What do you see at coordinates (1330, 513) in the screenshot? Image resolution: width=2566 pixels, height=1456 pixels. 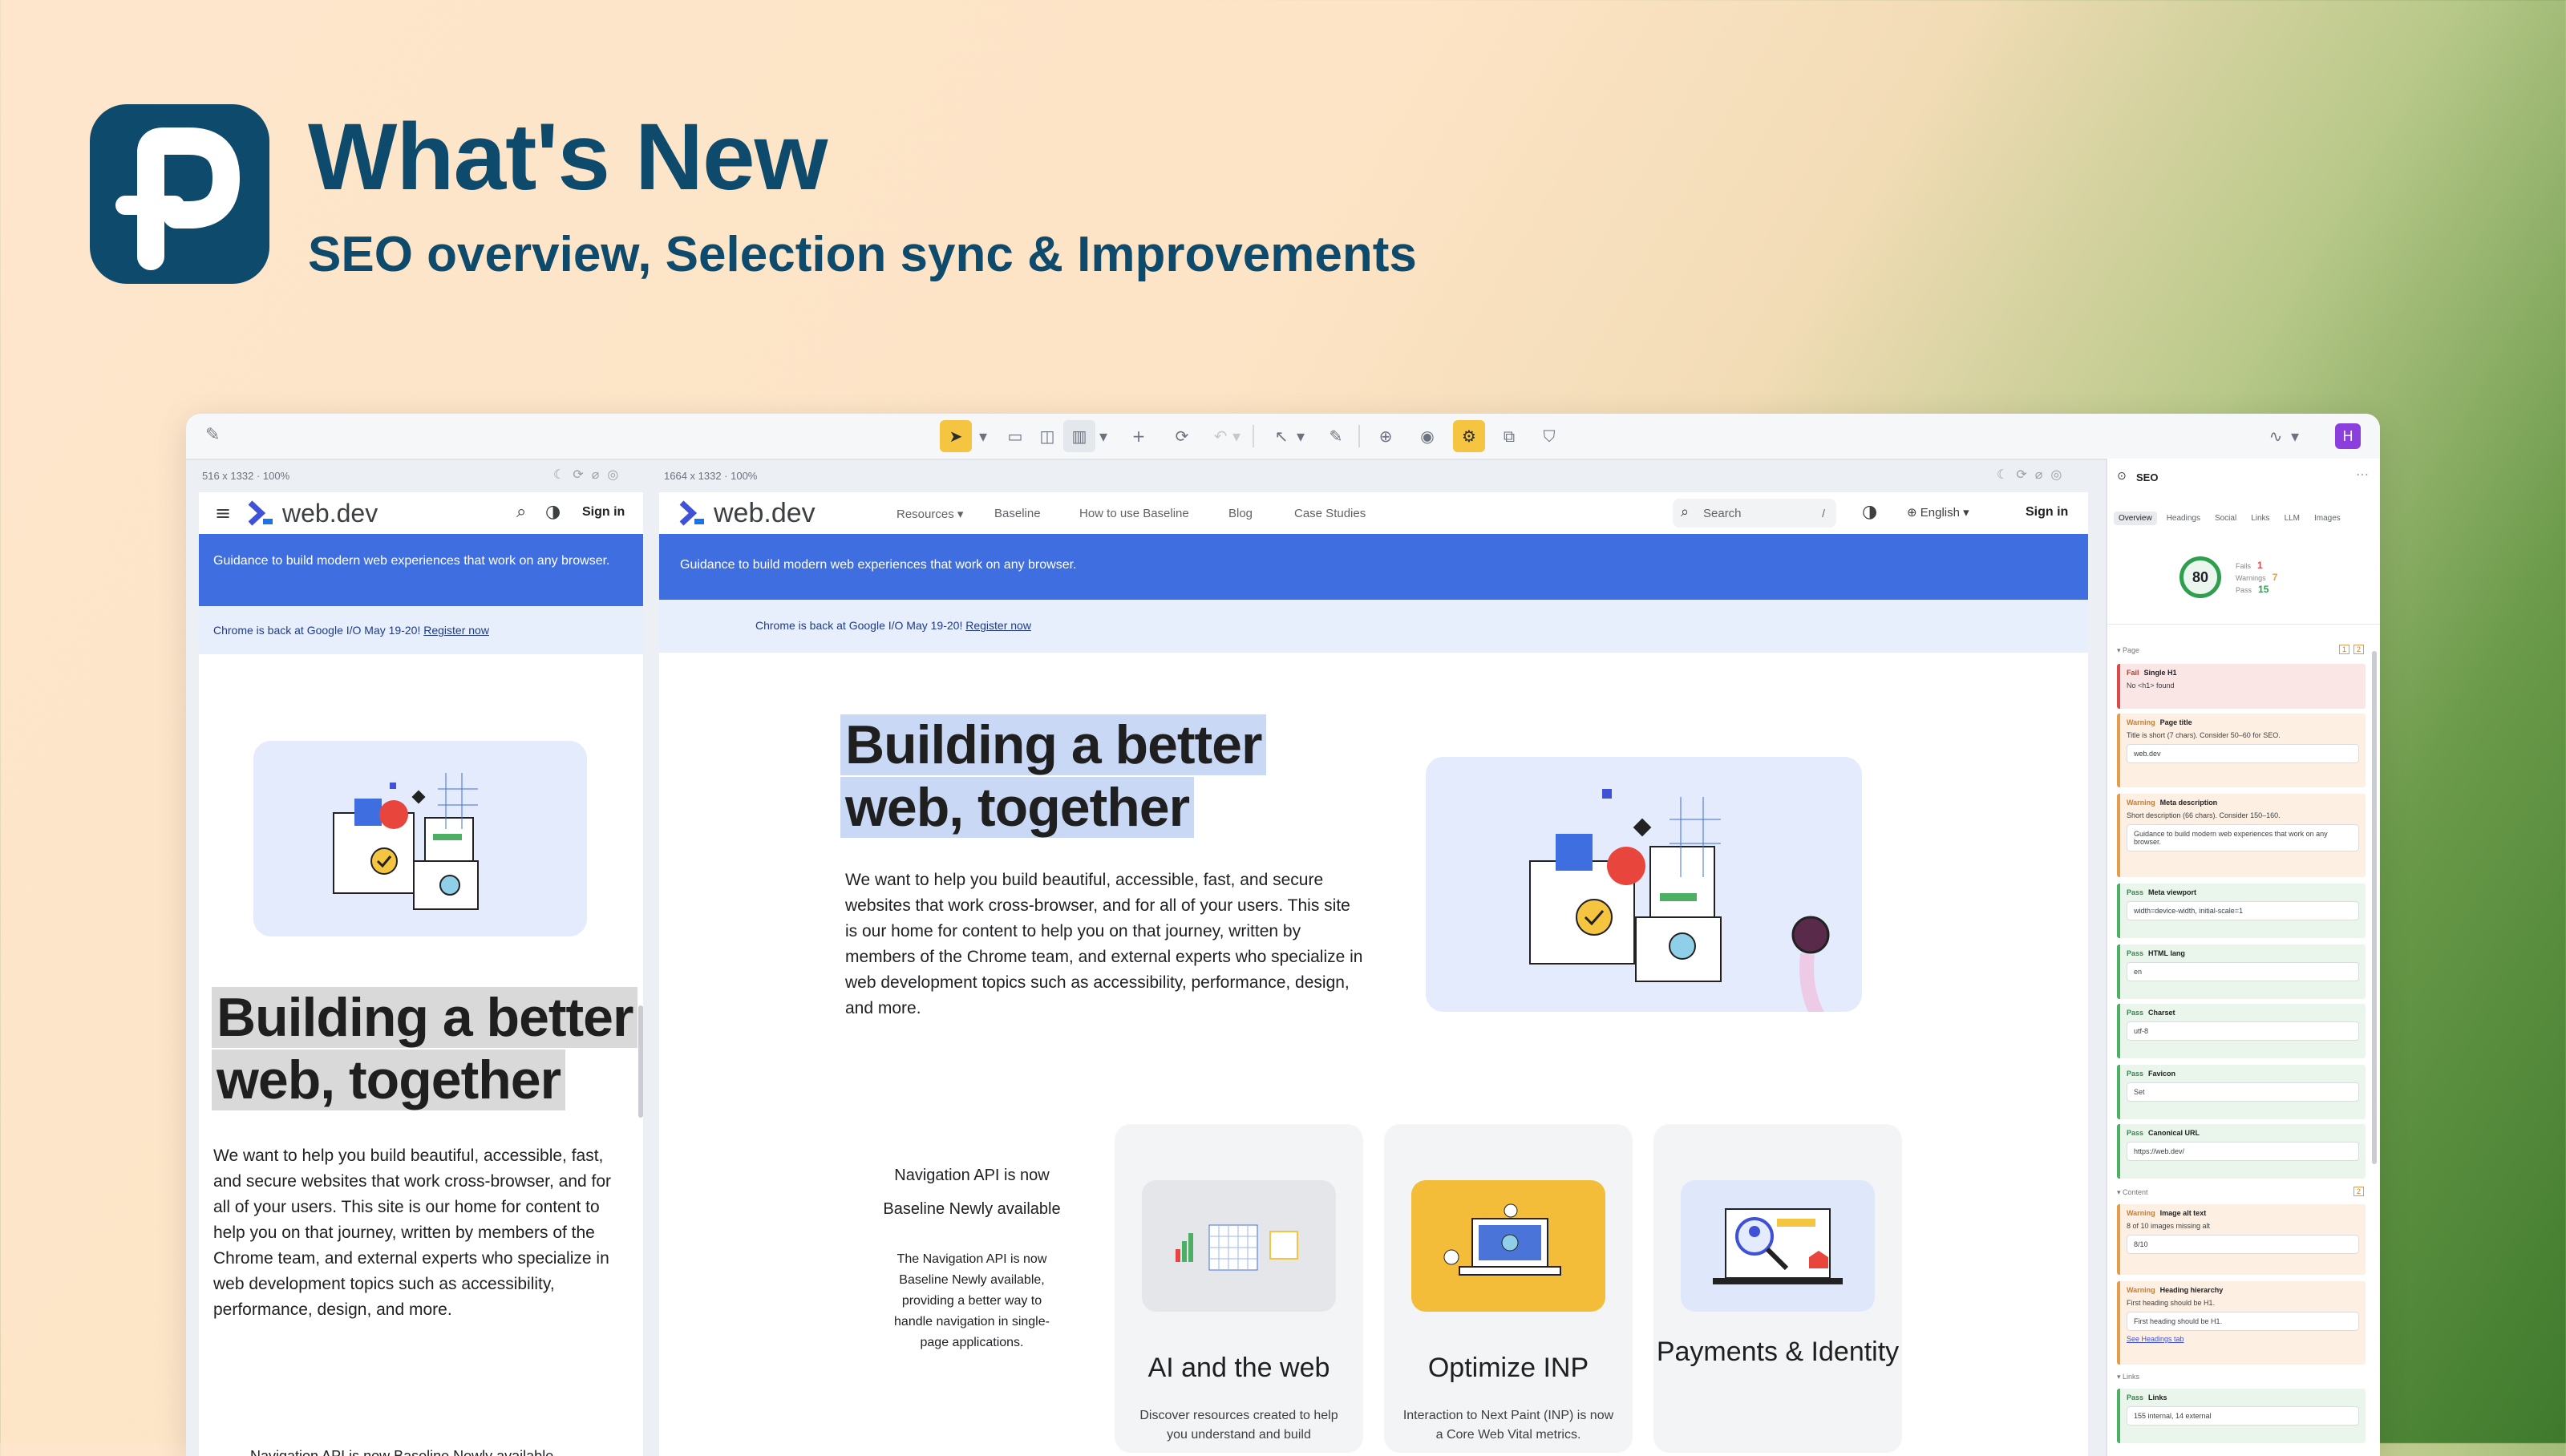 I see `nav-case-studies: Case Studies` at bounding box center [1330, 513].